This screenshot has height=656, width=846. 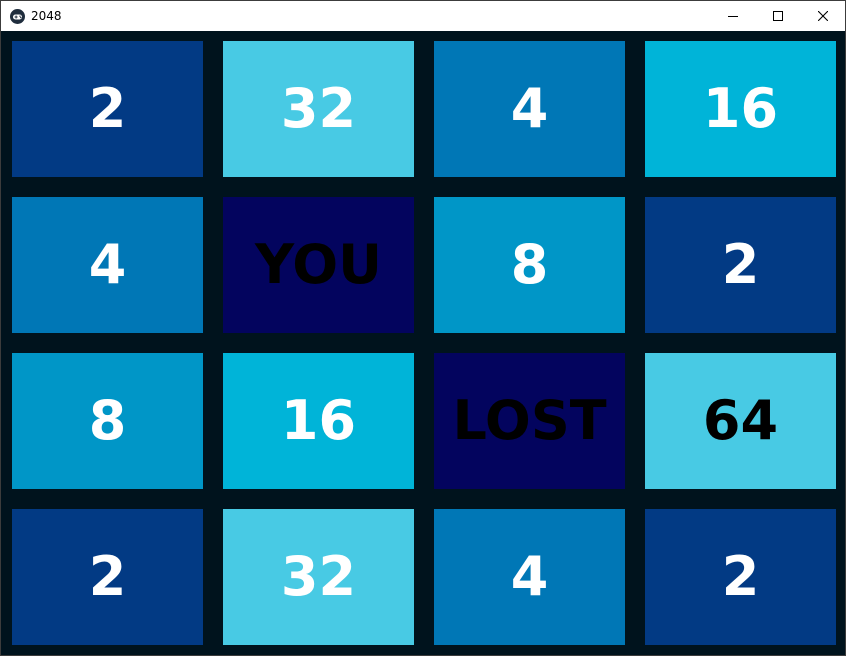 What do you see at coordinates (740, 109) in the screenshot?
I see `tile-r1-c4: 16` at bounding box center [740, 109].